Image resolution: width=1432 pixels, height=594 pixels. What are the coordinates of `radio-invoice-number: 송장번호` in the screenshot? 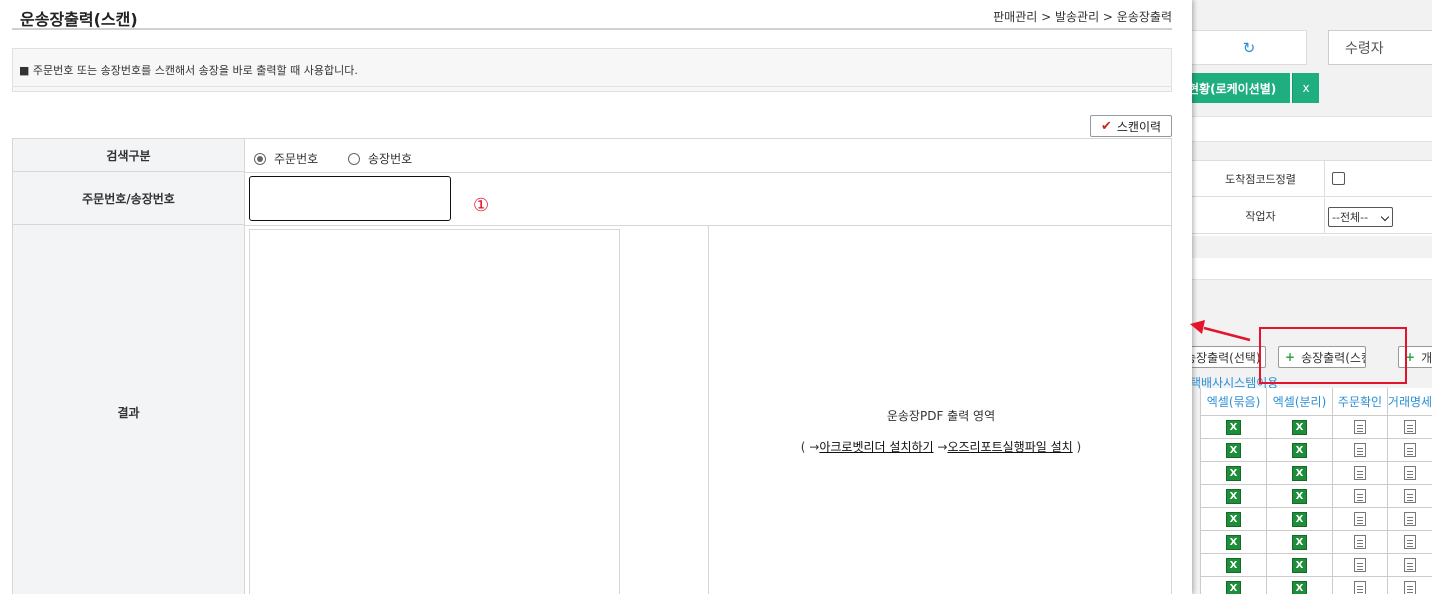 It's located at (380, 158).